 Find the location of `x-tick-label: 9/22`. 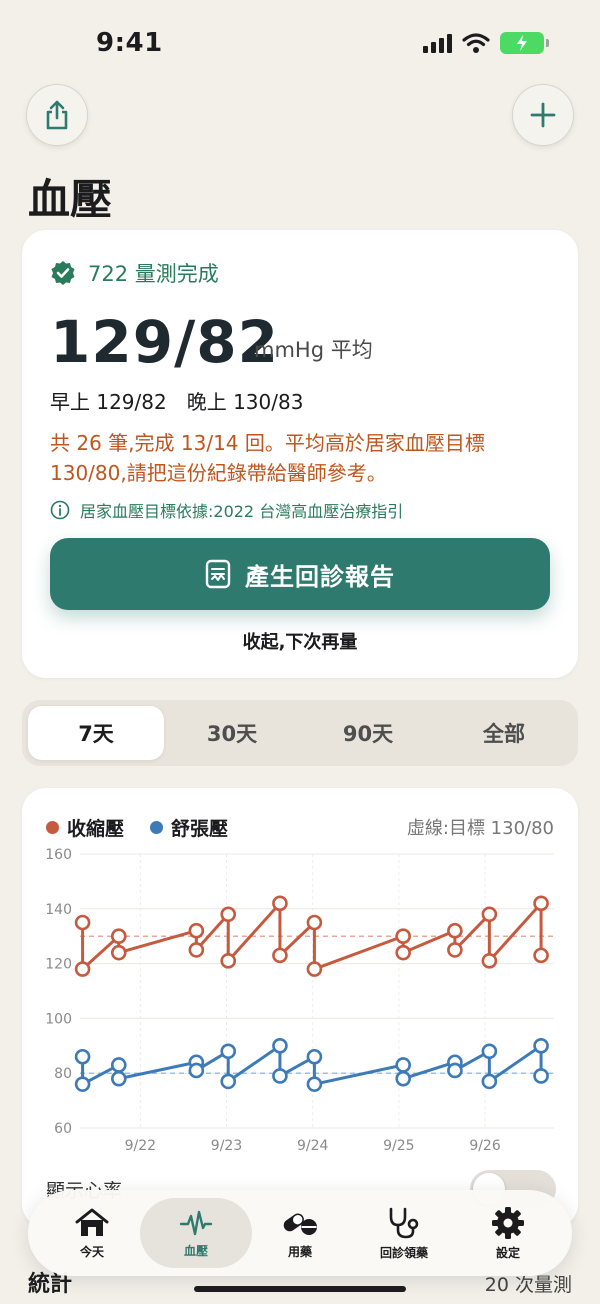

x-tick-label: 9/22 is located at coordinates (140, 1146).